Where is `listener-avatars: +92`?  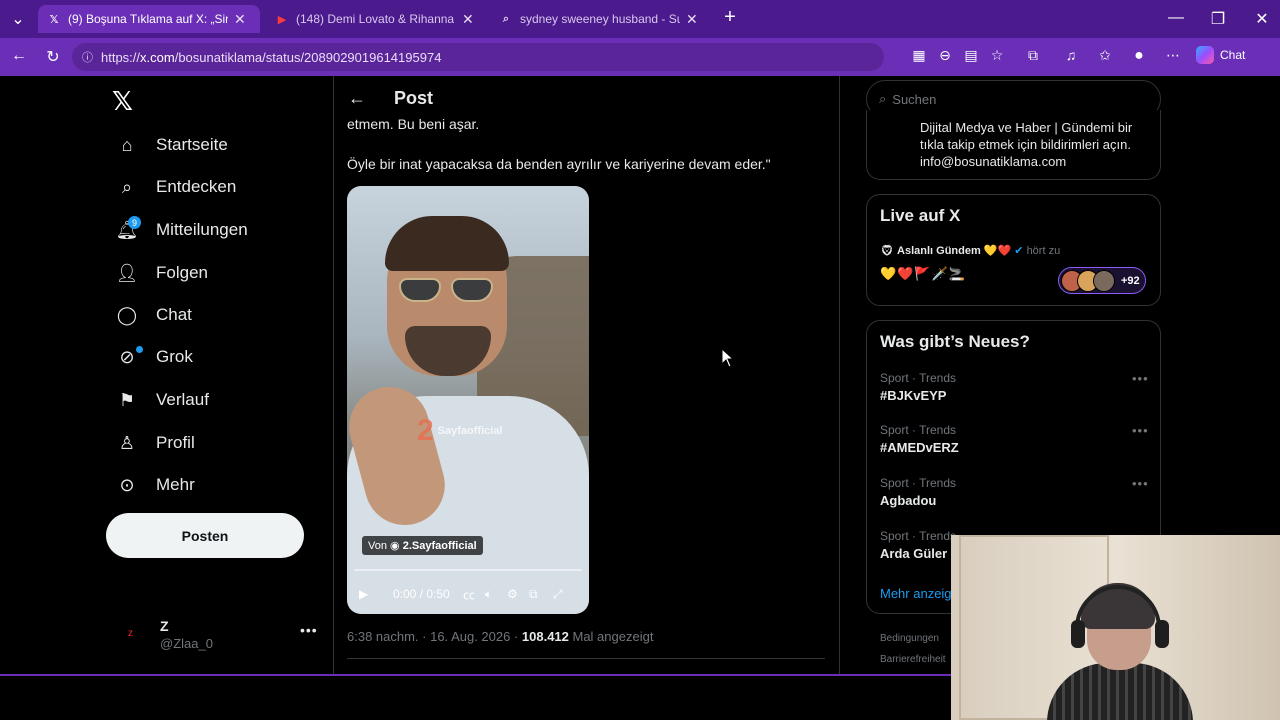 listener-avatars: +92 is located at coordinates (1102, 280).